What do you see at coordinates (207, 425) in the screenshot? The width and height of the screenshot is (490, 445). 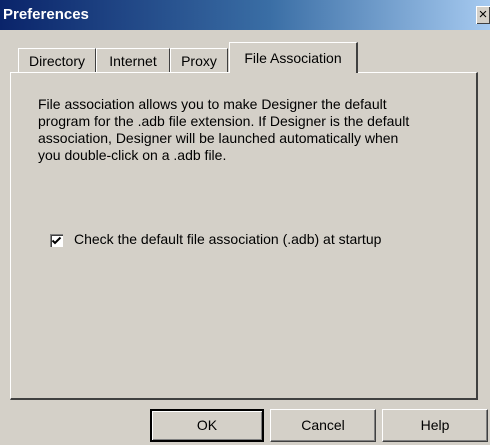 I see `ok-button: OK` at bounding box center [207, 425].